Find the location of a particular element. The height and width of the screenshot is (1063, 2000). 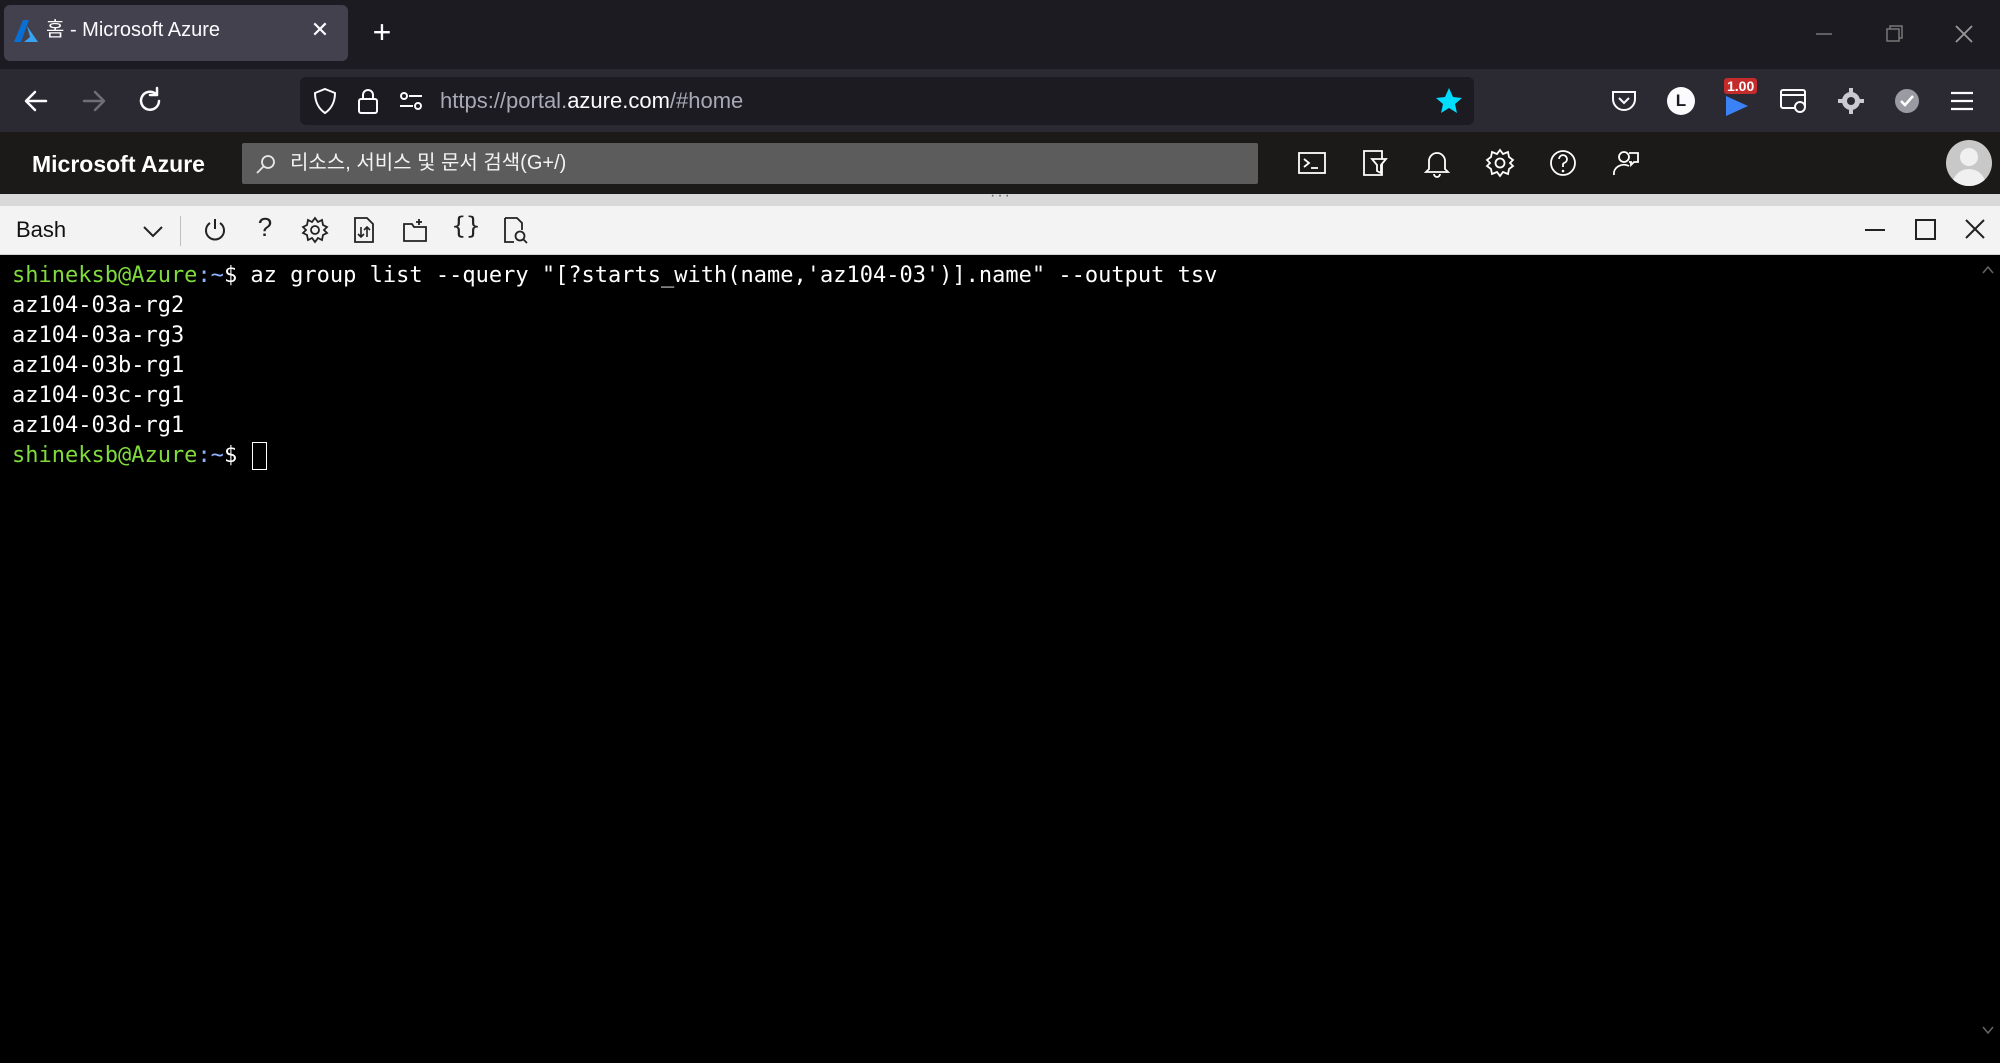

chevron-down-icon is located at coordinates (153, 231).